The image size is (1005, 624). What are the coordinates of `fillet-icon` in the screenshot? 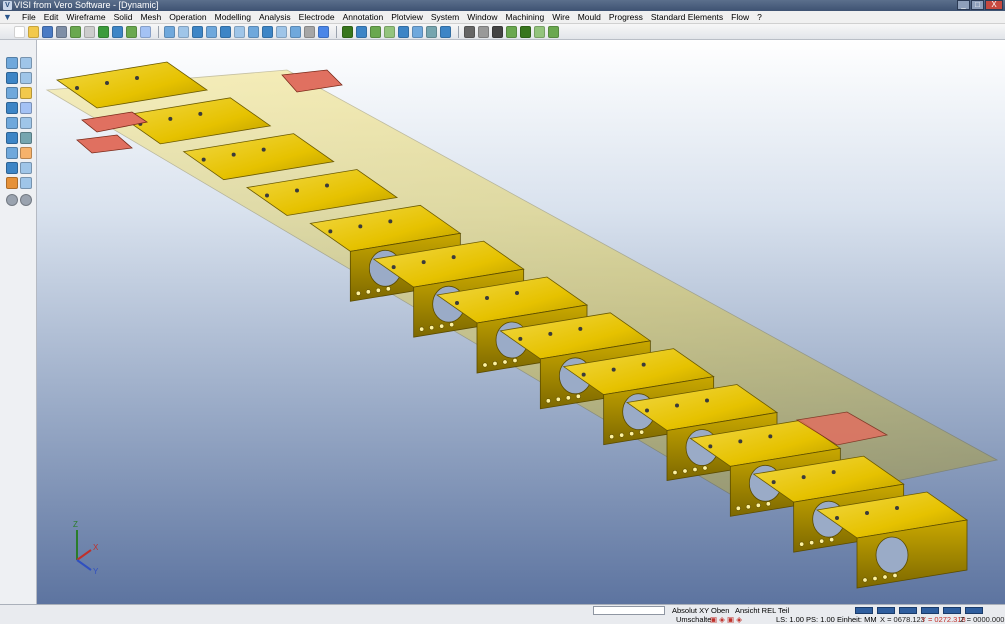 It's located at (12, 138).